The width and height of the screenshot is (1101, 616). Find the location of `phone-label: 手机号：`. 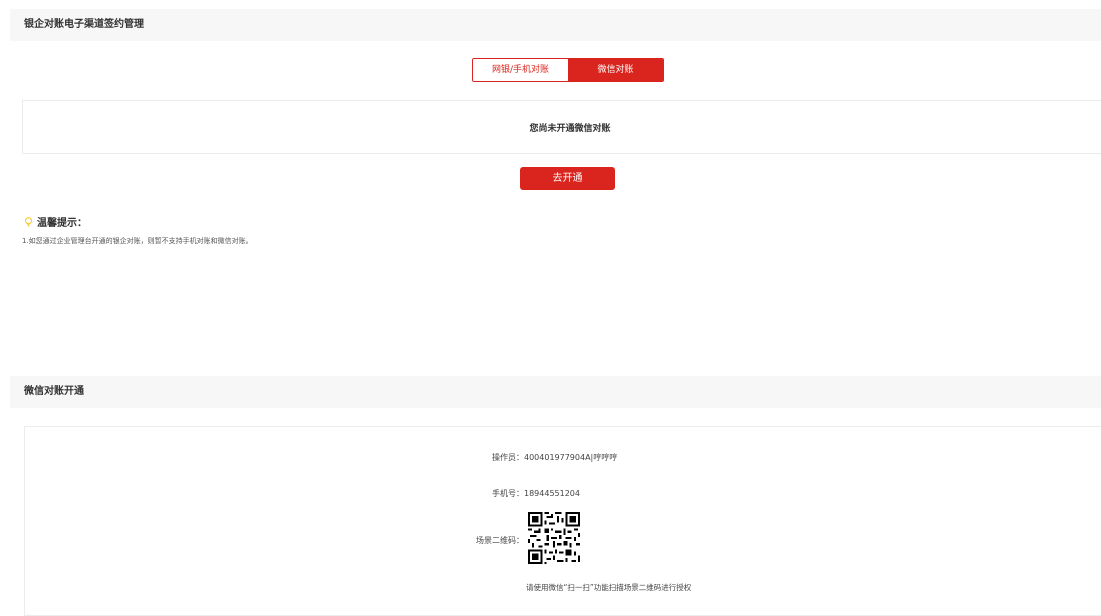

phone-label: 手机号： is located at coordinates (508, 493).